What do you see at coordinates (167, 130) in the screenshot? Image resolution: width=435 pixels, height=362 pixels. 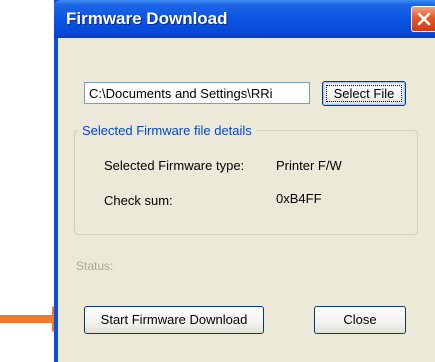 I see `firmware-details-legend: Selected Firmware file details` at bounding box center [167, 130].